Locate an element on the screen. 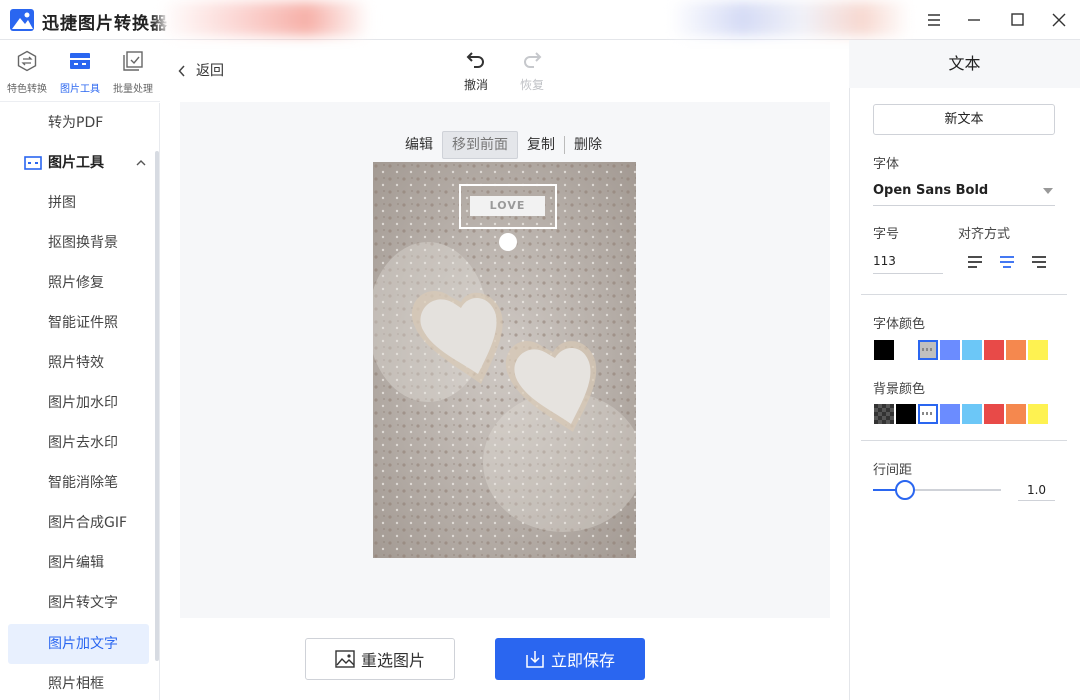  font-color-label: 字体颜色 is located at coordinates (899, 324).